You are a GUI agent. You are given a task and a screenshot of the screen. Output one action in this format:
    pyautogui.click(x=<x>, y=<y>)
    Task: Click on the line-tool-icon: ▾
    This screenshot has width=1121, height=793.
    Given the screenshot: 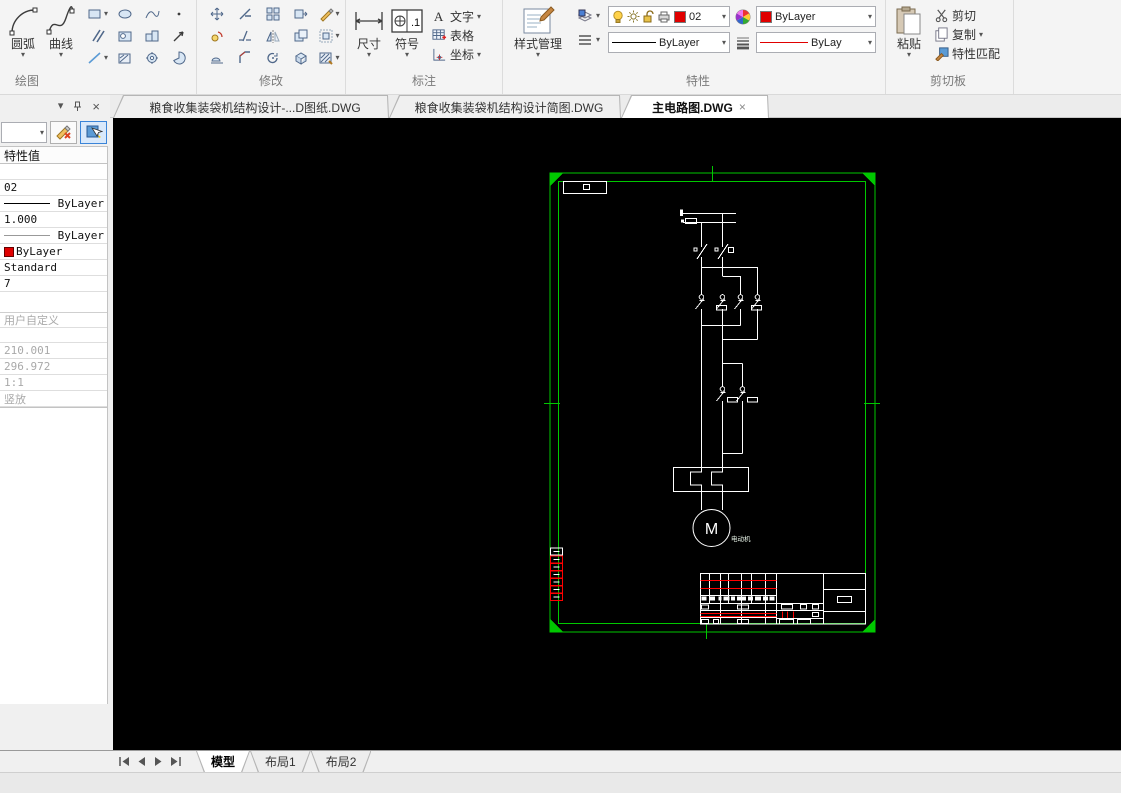 What is the action you would take?
    pyautogui.click(x=97, y=58)
    